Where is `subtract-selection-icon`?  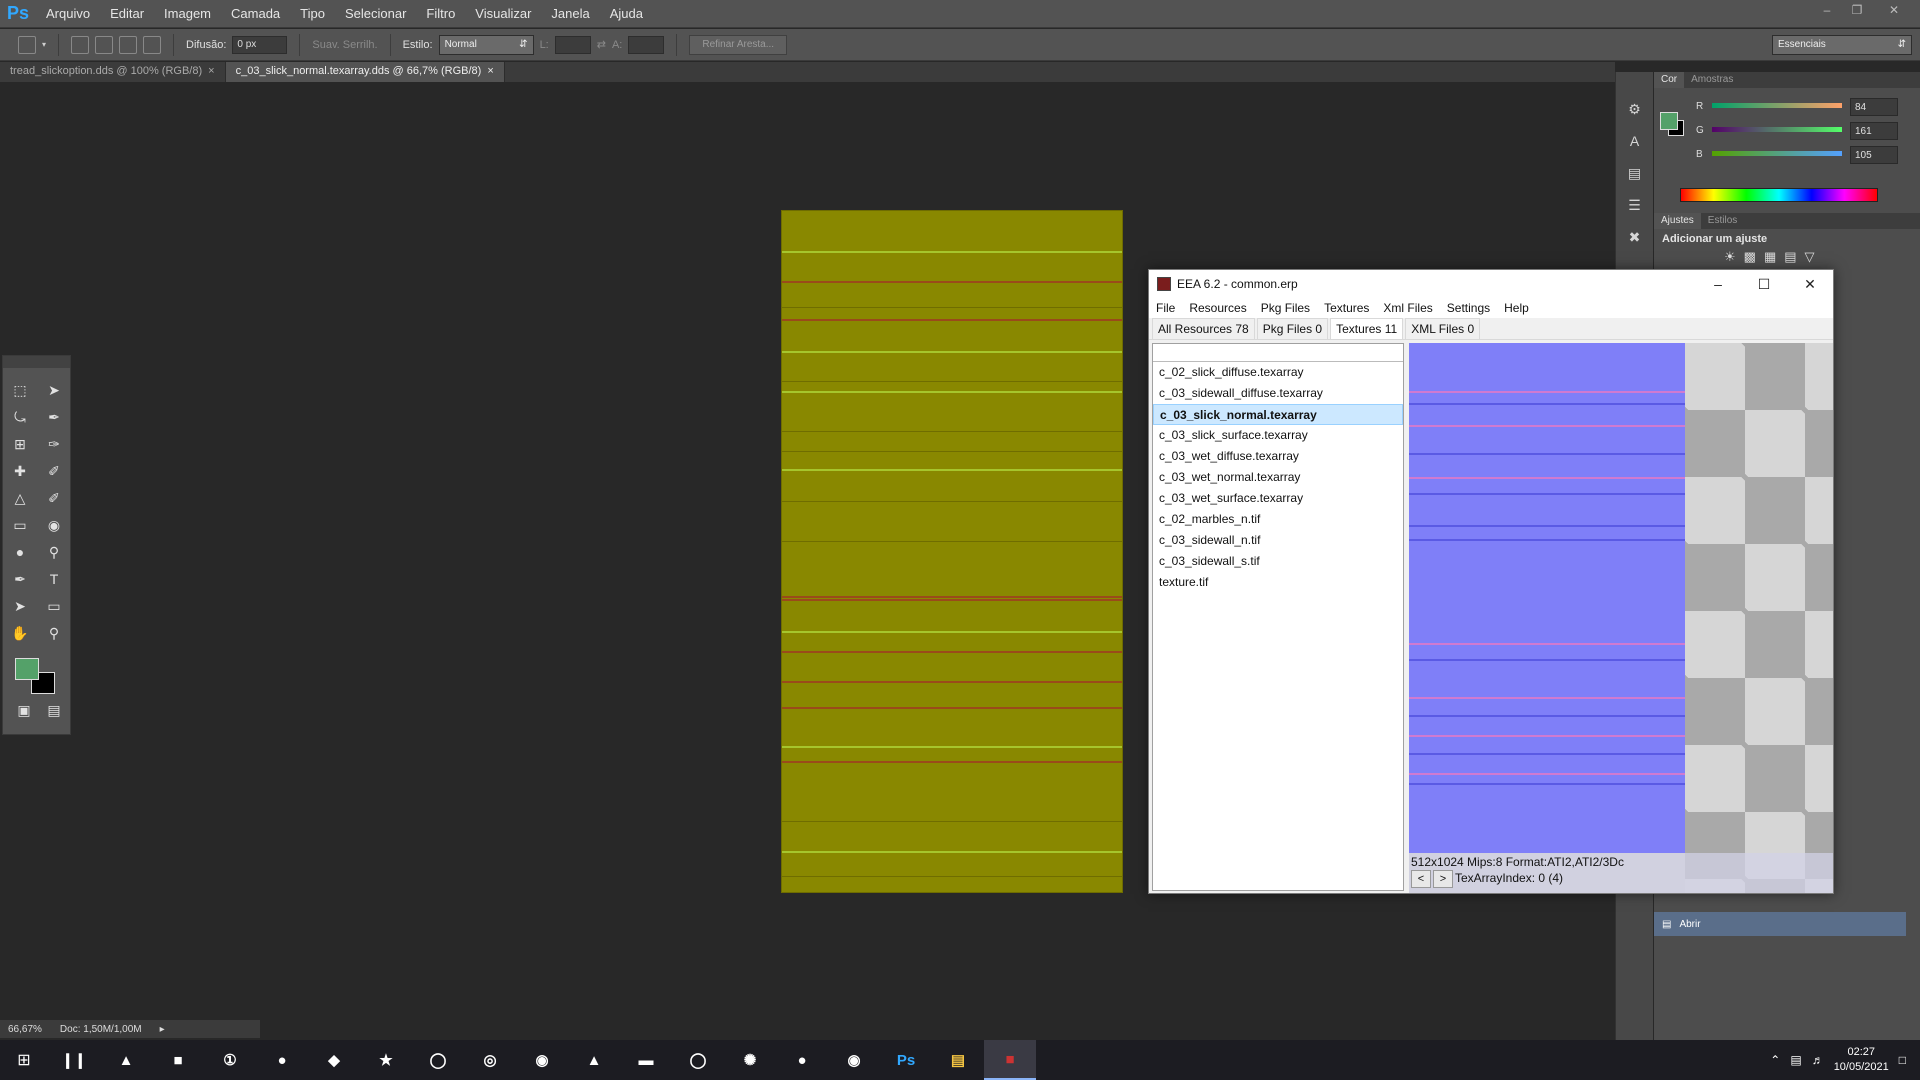
subtract-selection-icon is located at coordinates (128, 44).